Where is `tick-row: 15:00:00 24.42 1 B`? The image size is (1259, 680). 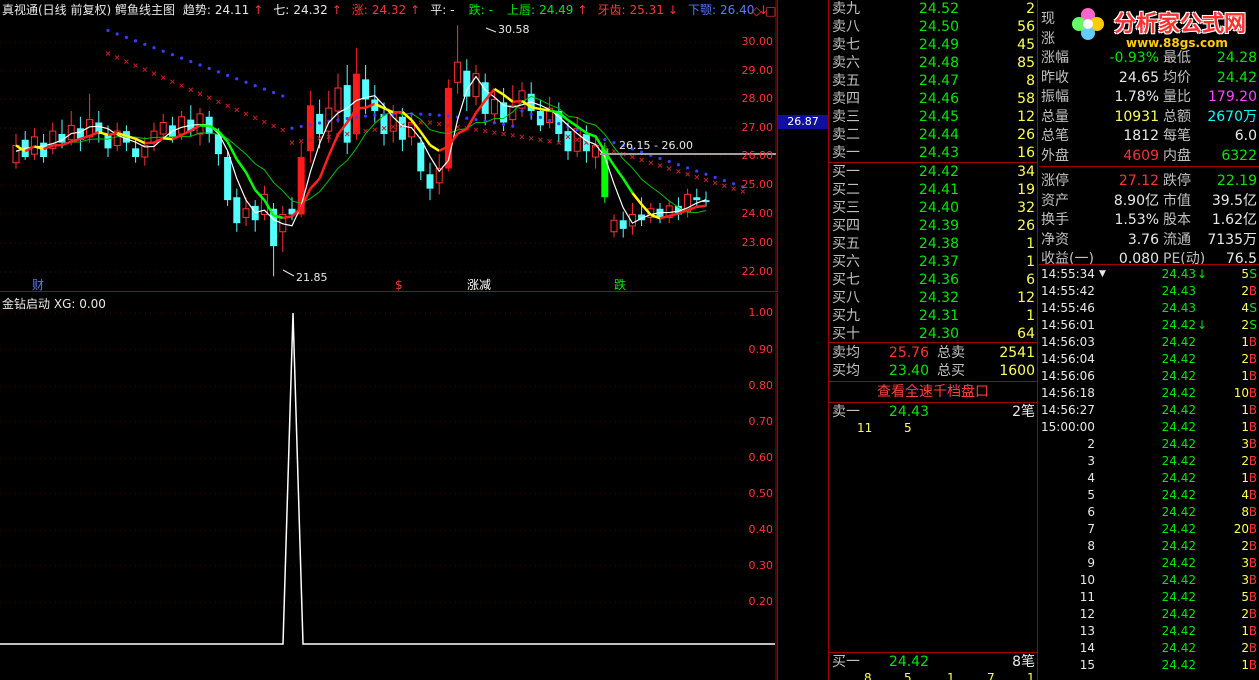
tick-row: 15:00:00 24.42 1 B is located at coordinates (1149, 427).